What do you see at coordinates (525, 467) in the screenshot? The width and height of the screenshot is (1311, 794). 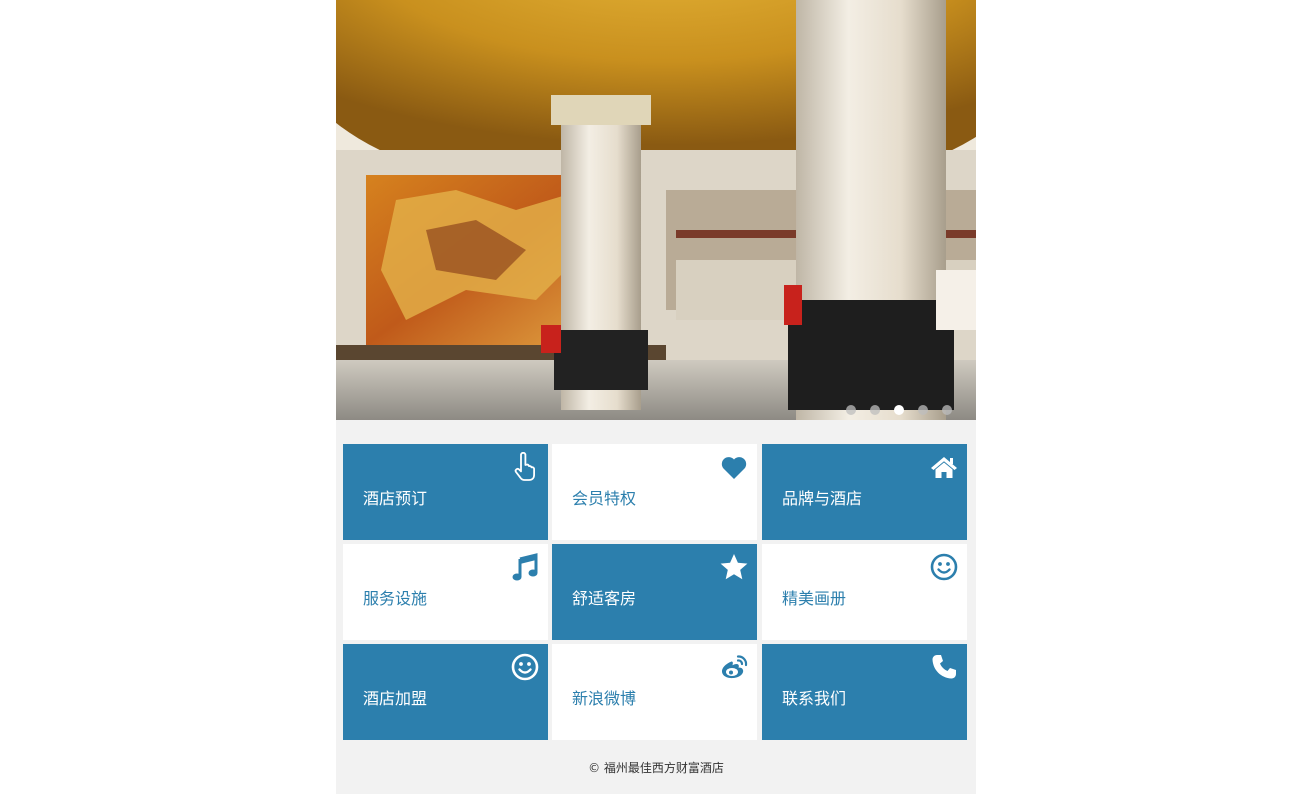 I see `hand-pointer-icon` at bounding box center [525, 467].